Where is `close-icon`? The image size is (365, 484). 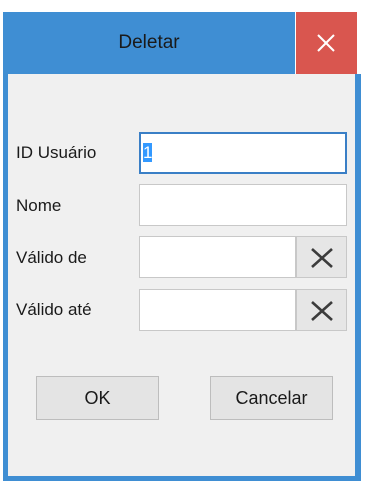
close-icon is located at coordinates (326, 43).